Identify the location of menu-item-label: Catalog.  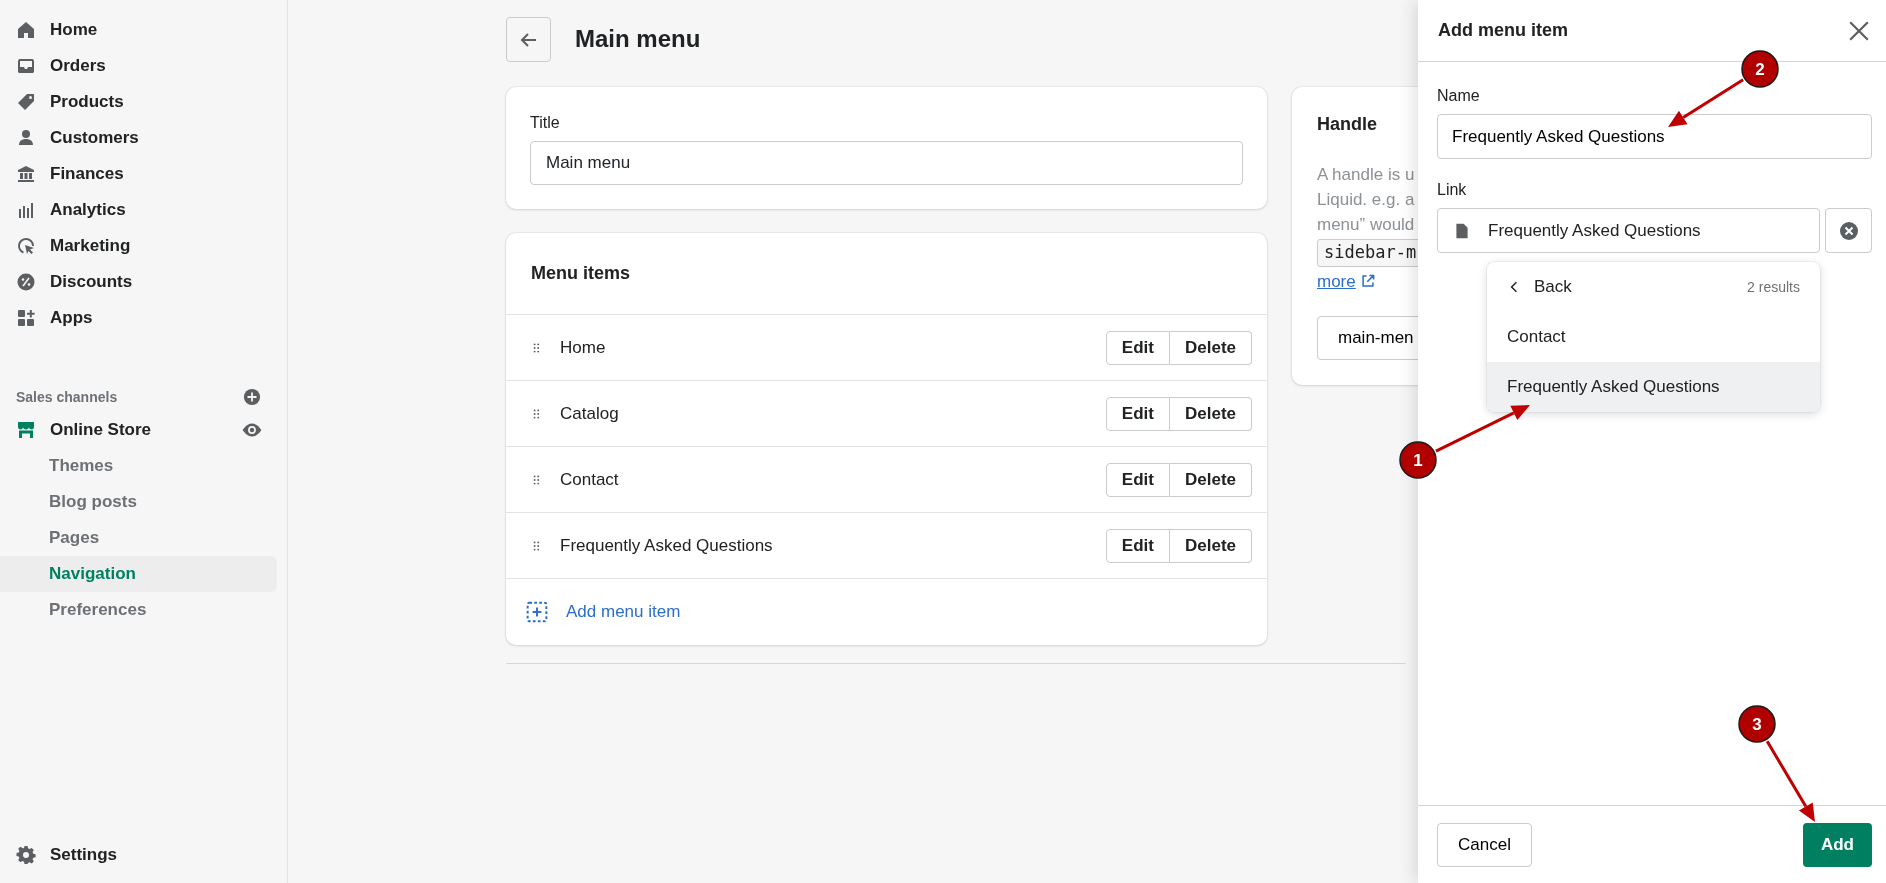
(590, 413).